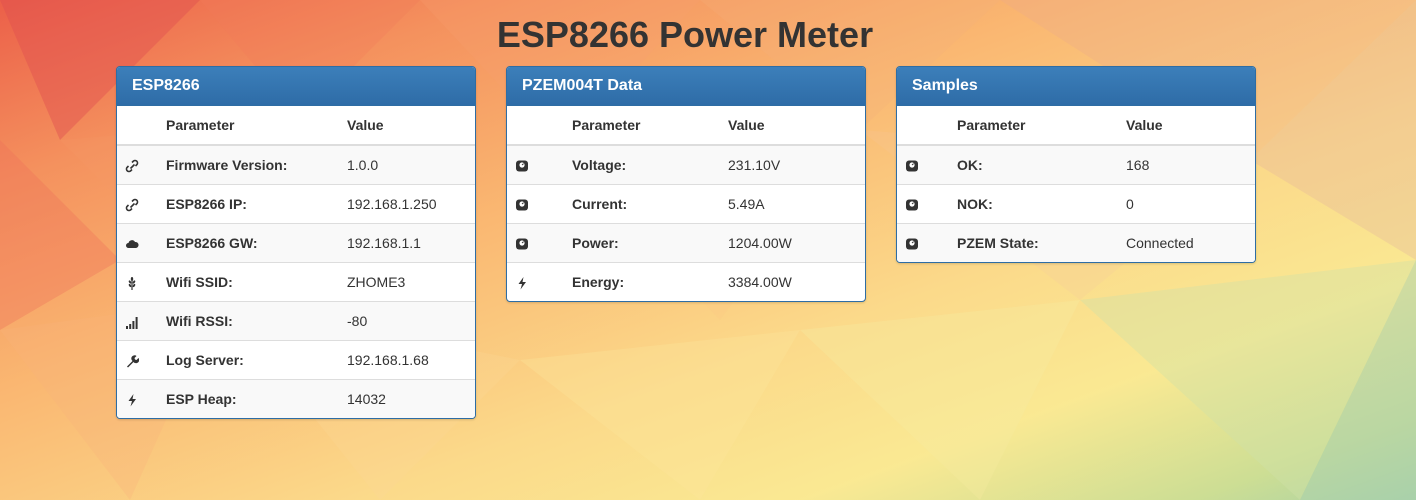 The width and height of the screenshot is (1416, 500). What do you see at coordinates (132, 321) in the screenshot?
I see `signal-icon` at bounding box center [132, 321].